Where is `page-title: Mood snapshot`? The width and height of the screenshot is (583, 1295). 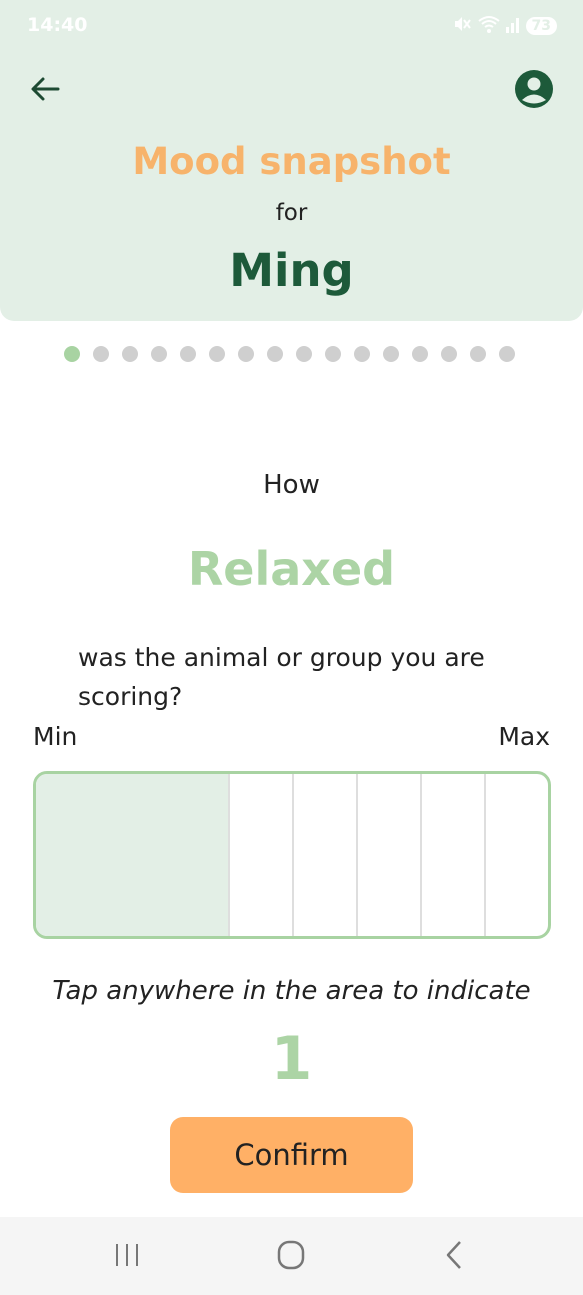
page-title: Mood snapshot is located at coordinates (291, 161).